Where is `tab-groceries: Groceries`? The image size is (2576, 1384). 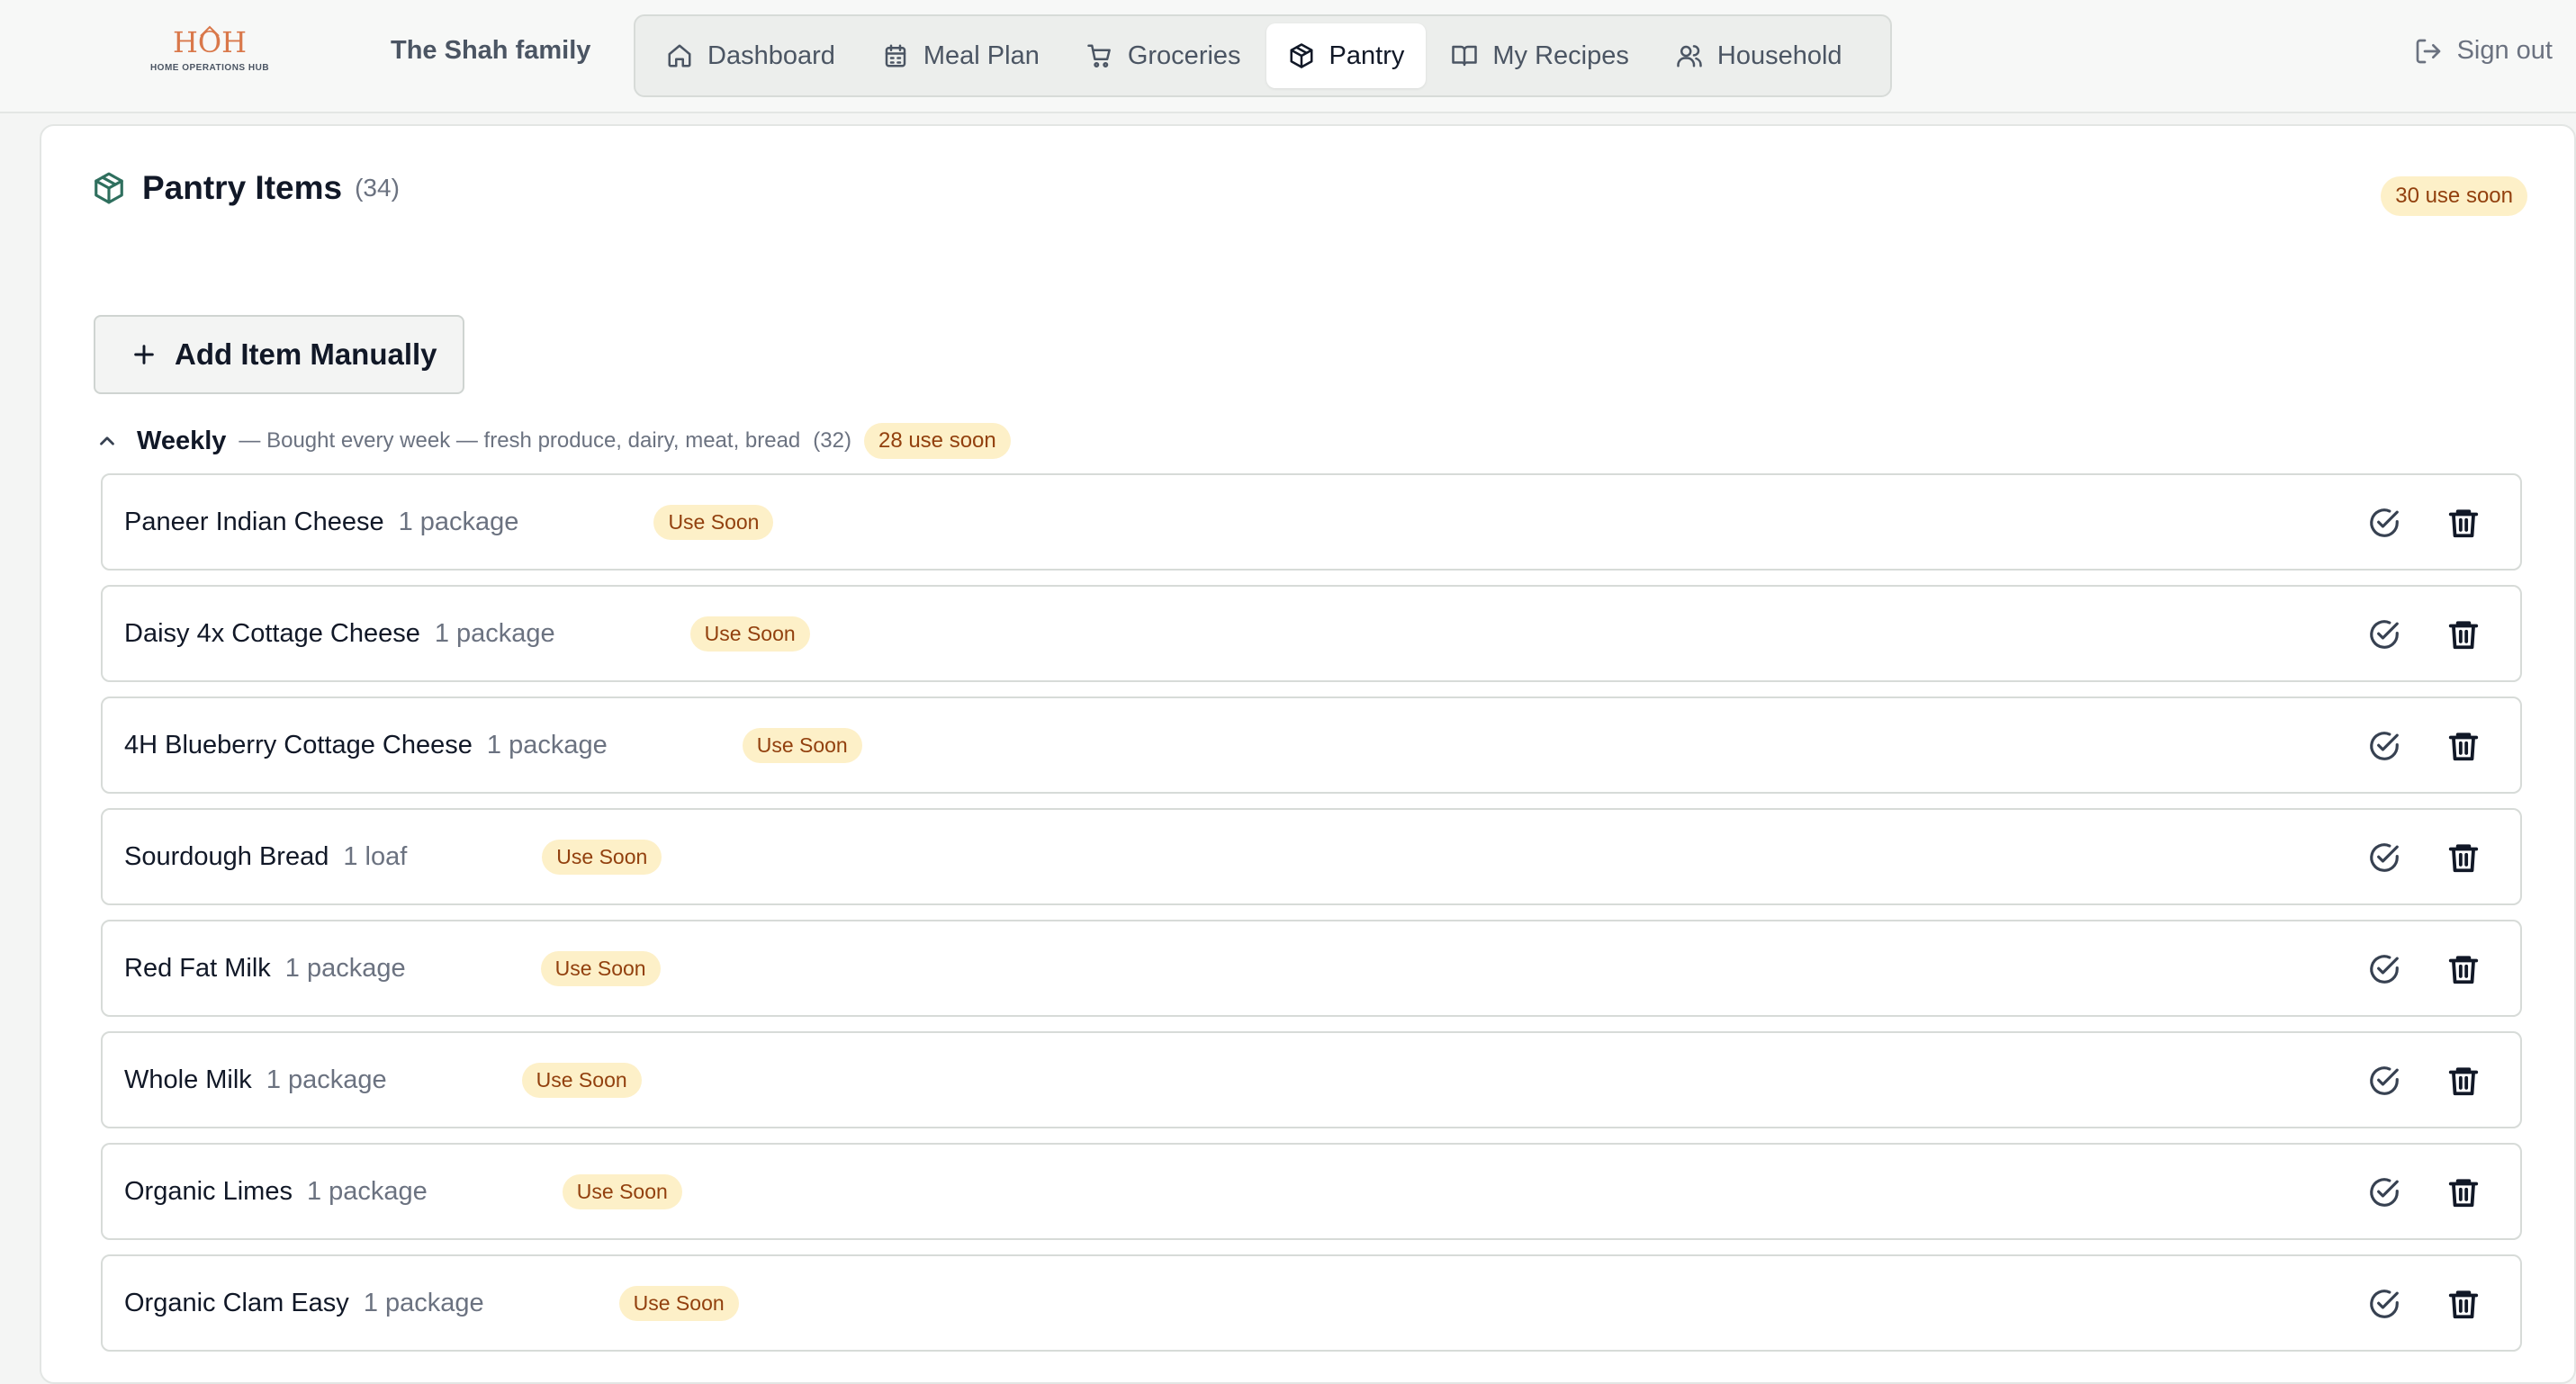
tab-groceries: Groceries is located at coordinates (1164, 56).